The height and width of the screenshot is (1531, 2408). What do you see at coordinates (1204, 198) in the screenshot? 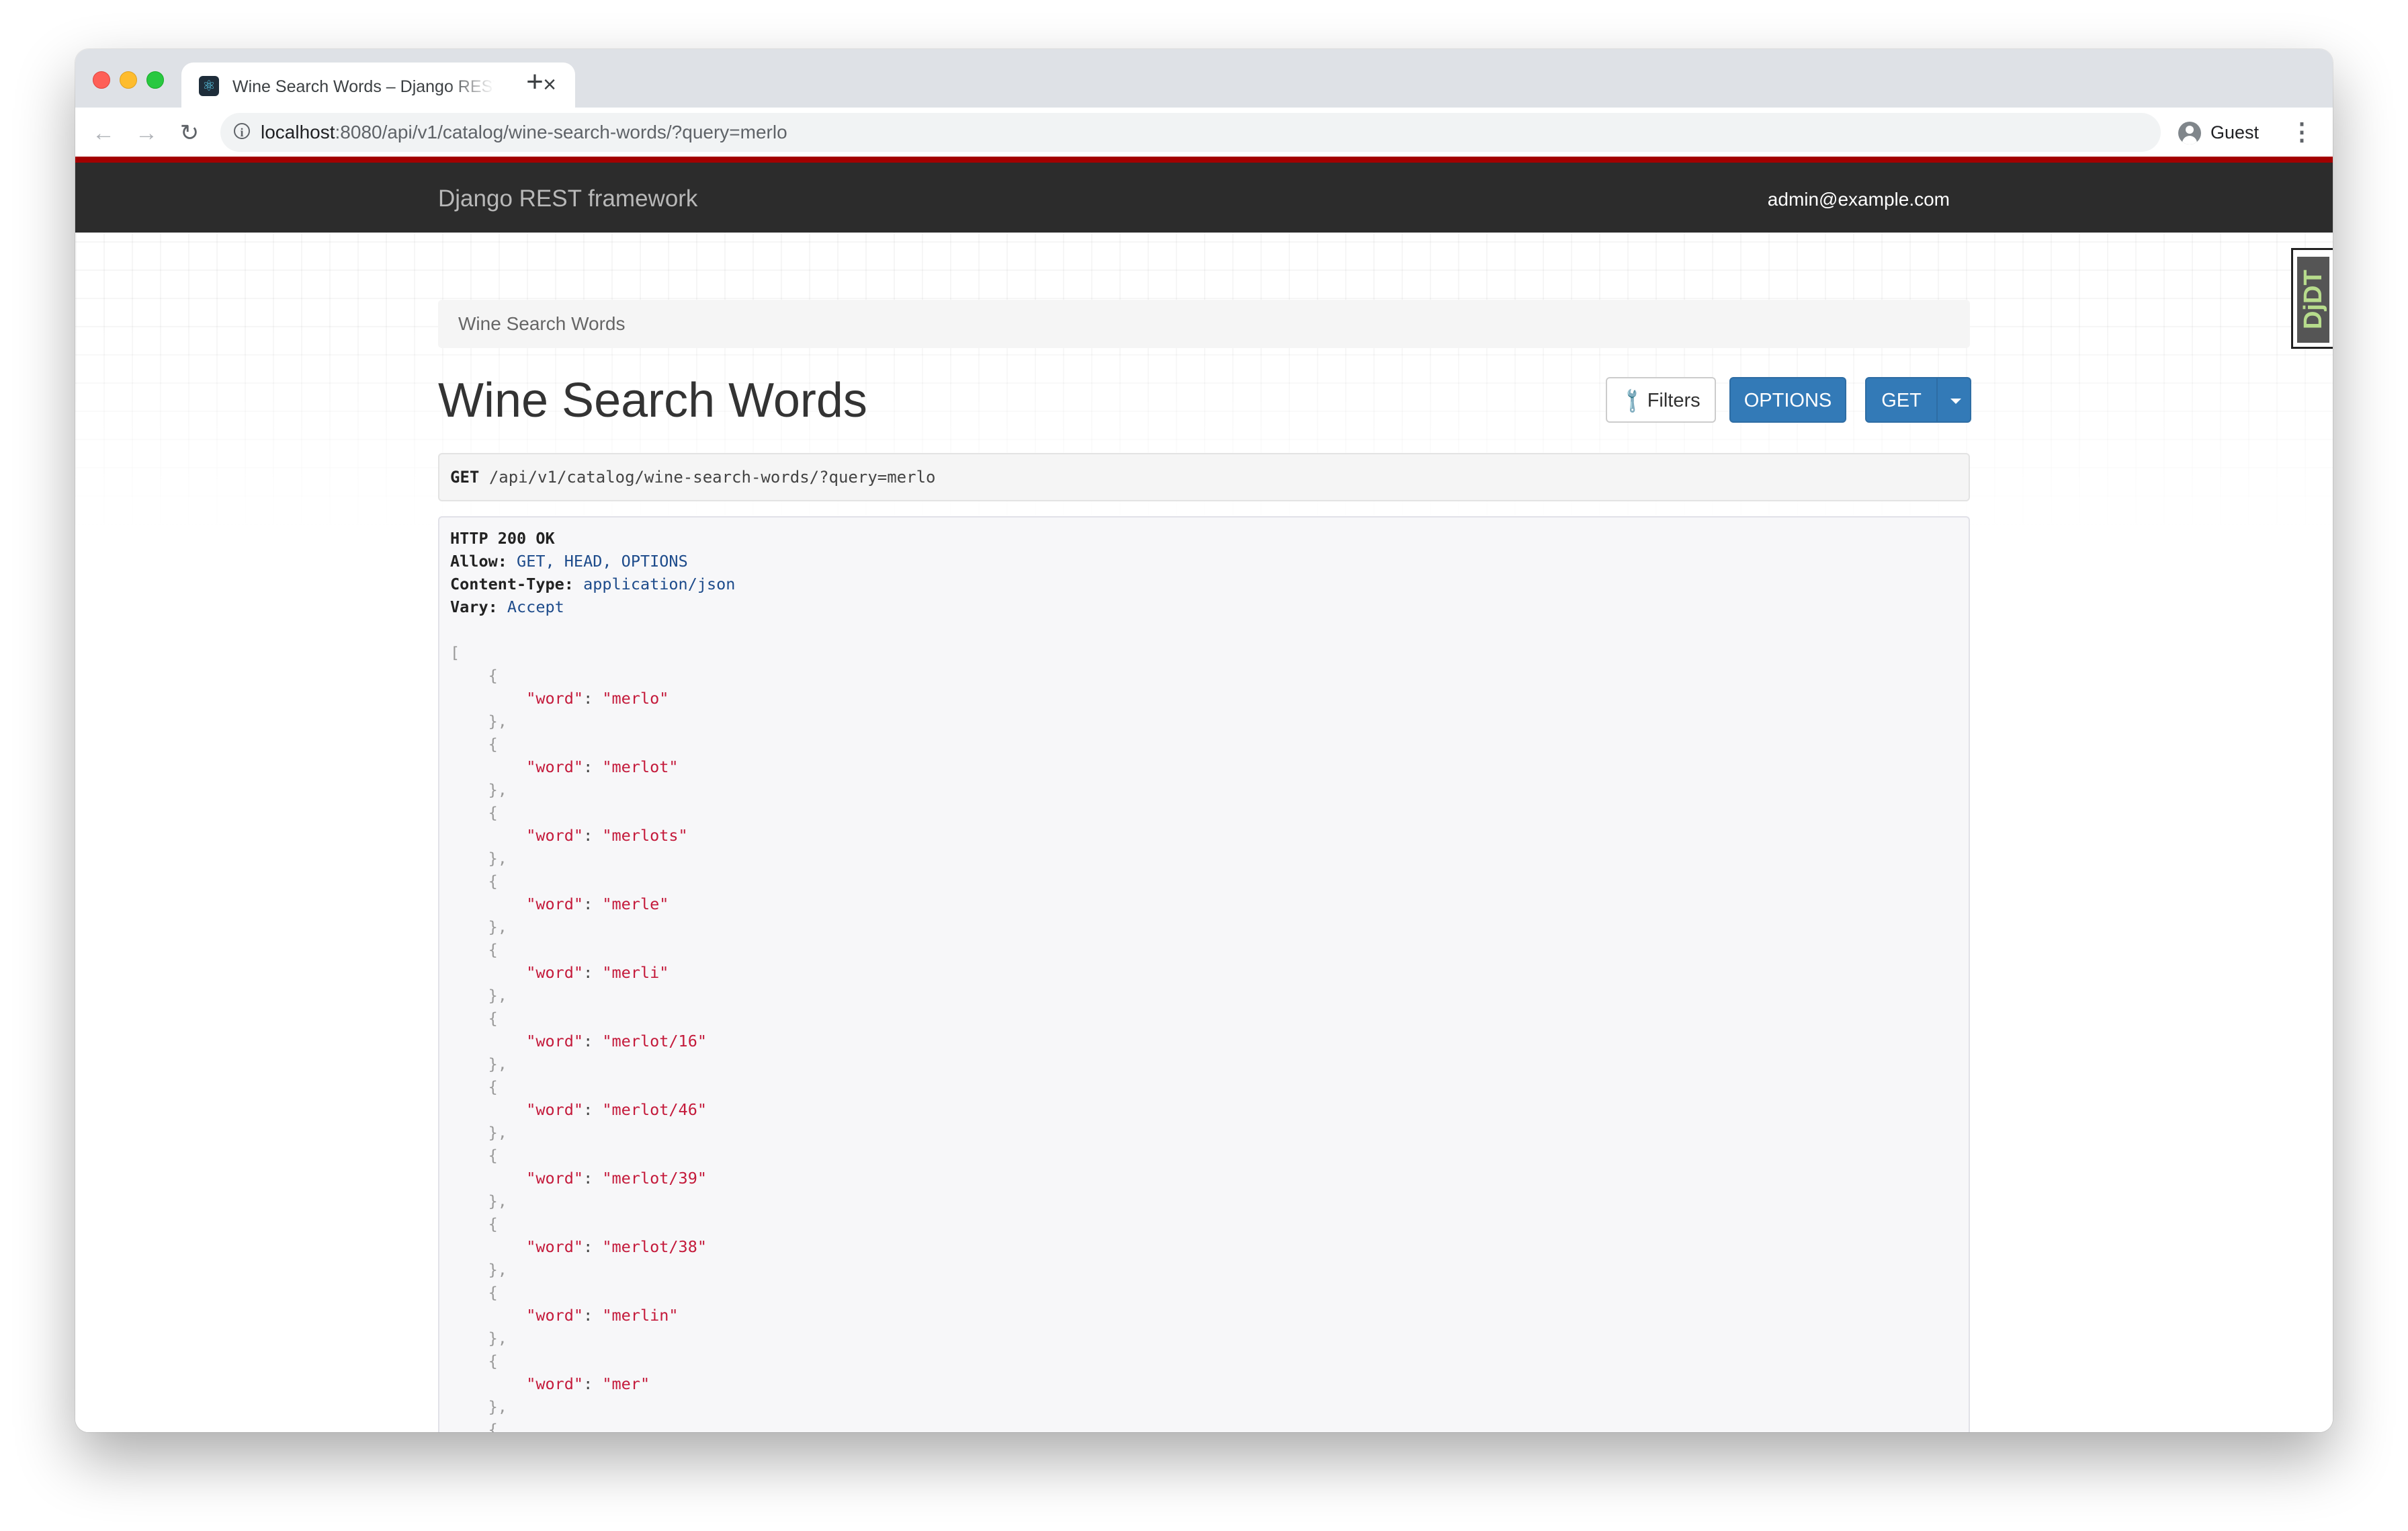
I see `navbar: Django REST framework admin@example.com` at bounding box center [1204, 198].